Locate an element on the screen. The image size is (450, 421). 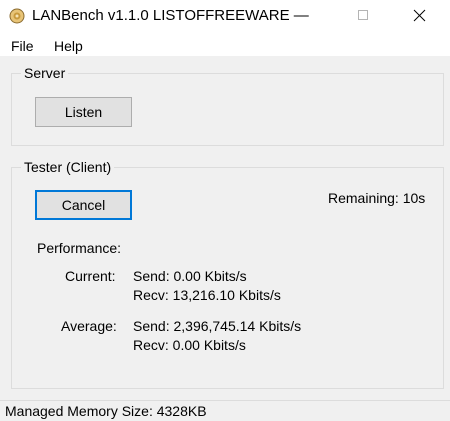
maximize-button is located at coordinates (363, 16).